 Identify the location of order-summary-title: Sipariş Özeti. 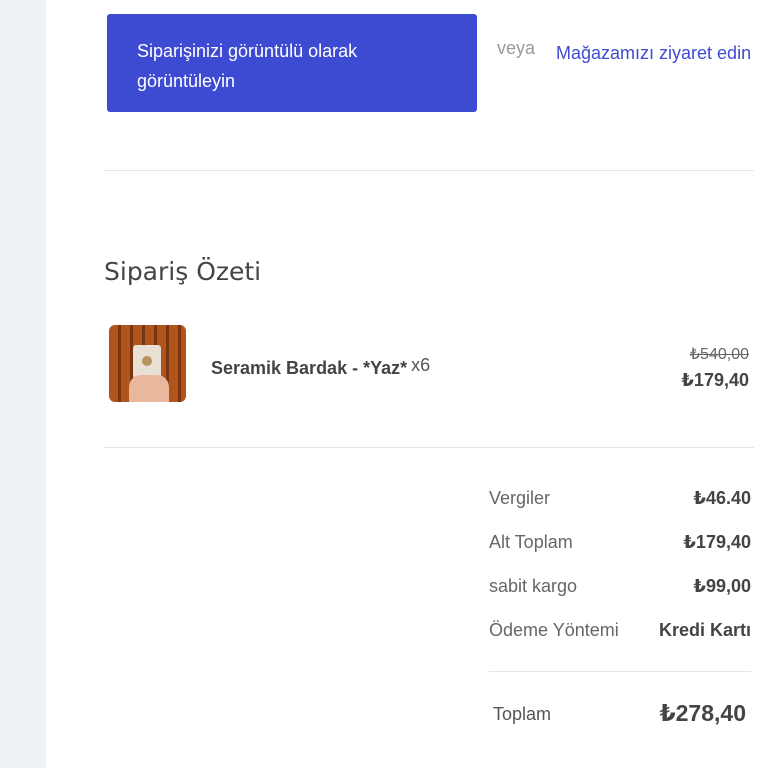
(183, 271).